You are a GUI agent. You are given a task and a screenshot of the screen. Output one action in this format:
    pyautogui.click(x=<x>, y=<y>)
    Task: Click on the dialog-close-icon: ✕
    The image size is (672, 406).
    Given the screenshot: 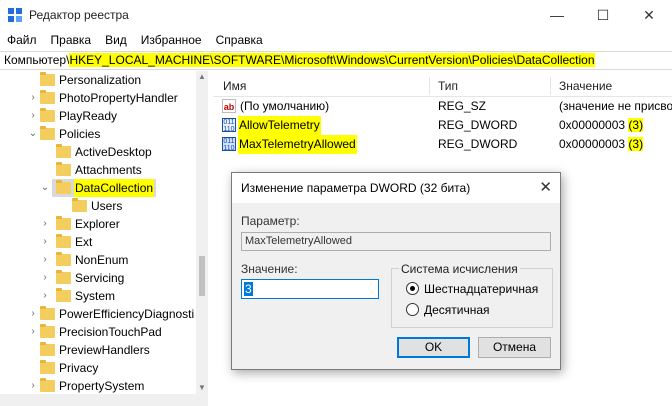 What is the action you would take?
    pyautogui.click(x=545, y=187)
    